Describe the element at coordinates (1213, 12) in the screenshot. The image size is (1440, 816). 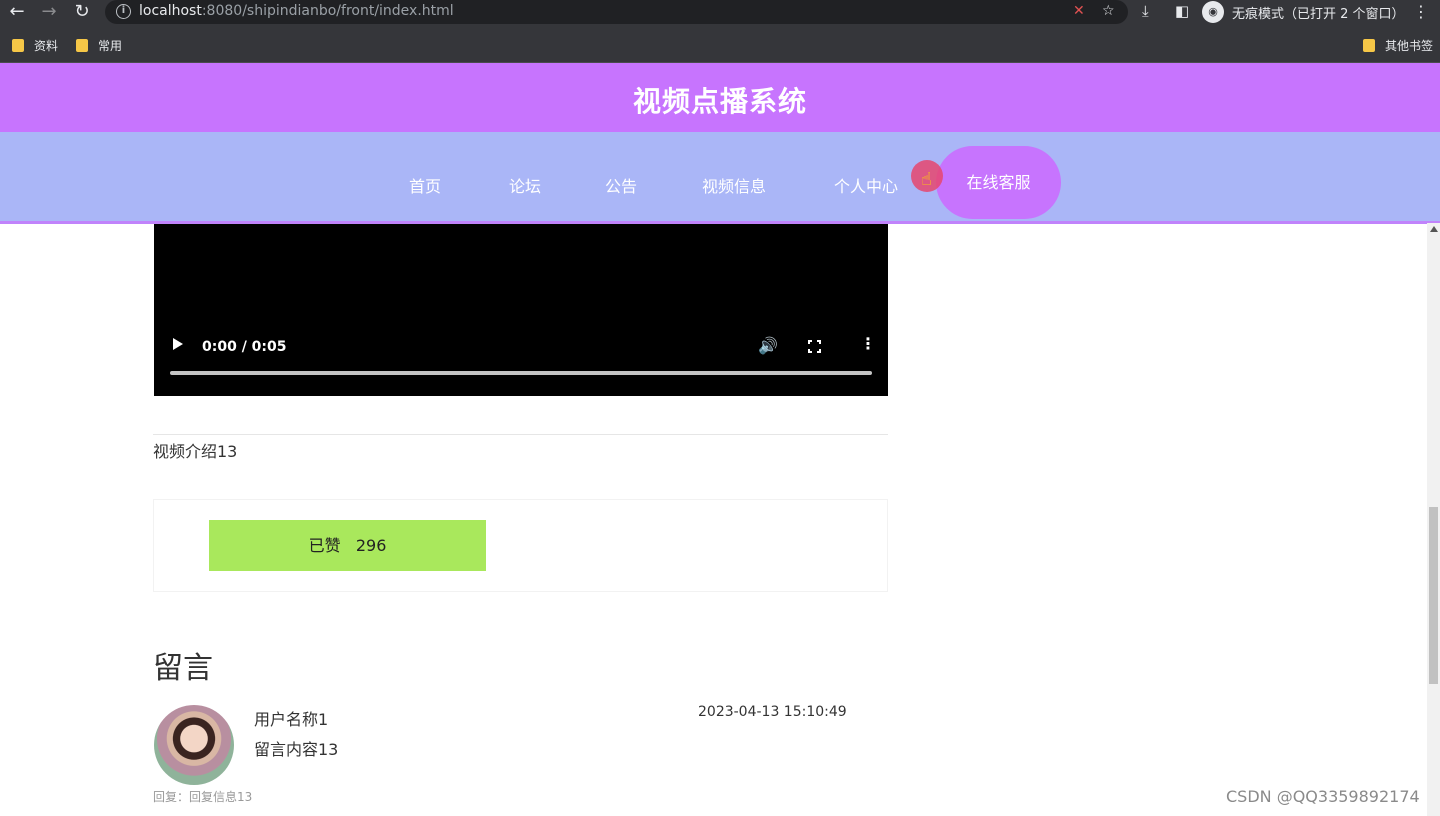
I see `incognito-icon: ◉` at that location.